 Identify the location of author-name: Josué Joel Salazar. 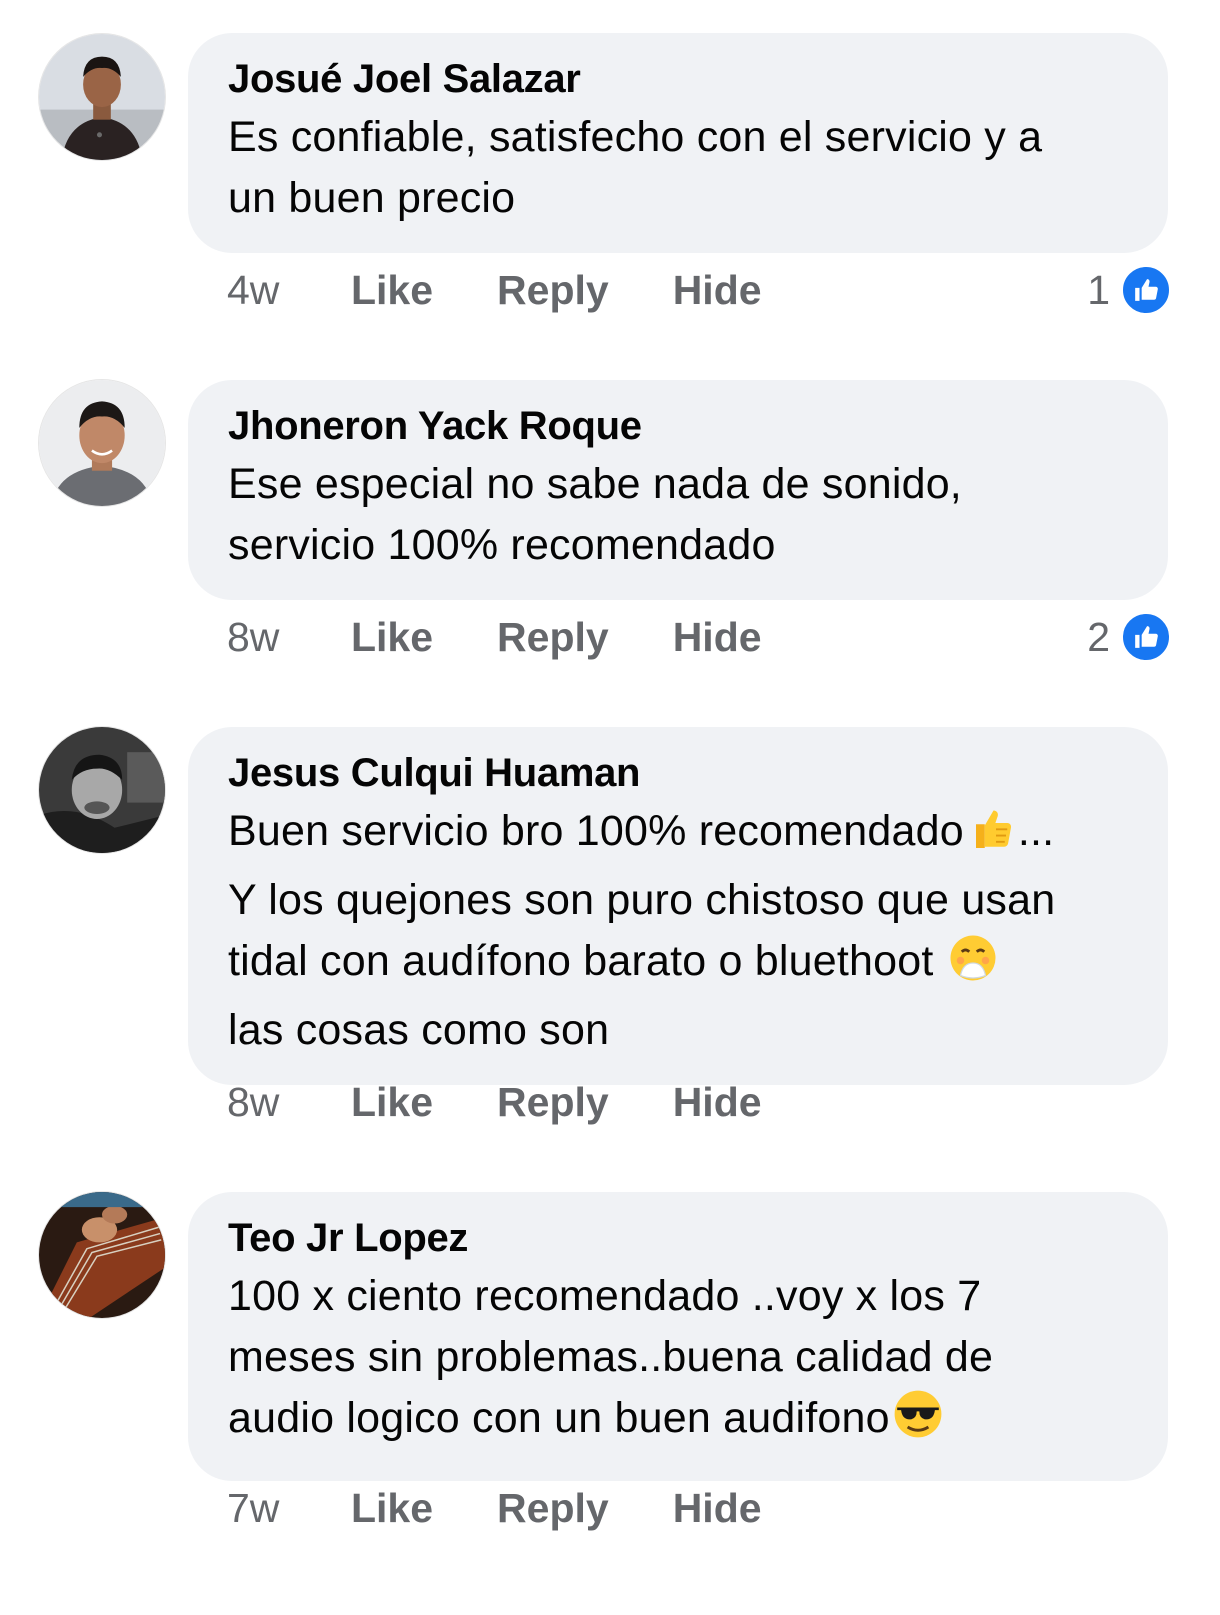
(678, 79).